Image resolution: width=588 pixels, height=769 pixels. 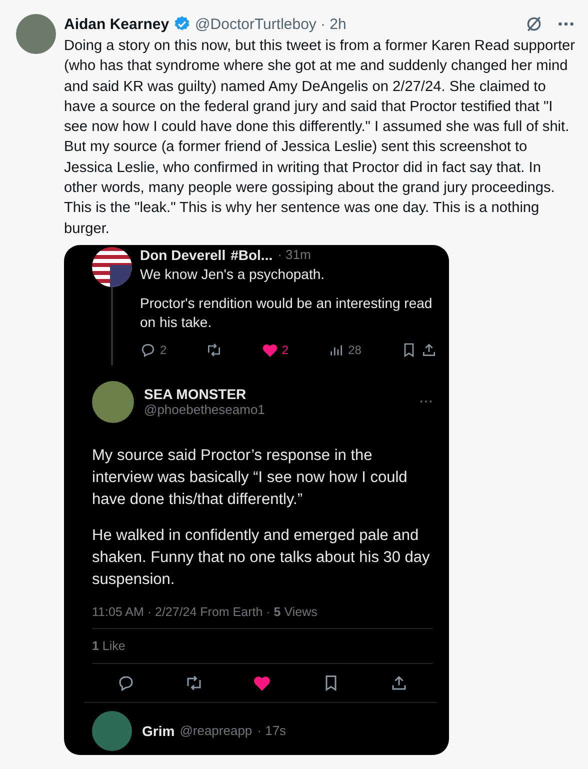 I want to click on reply-author-name: Grim, so click(x=158, y=730).